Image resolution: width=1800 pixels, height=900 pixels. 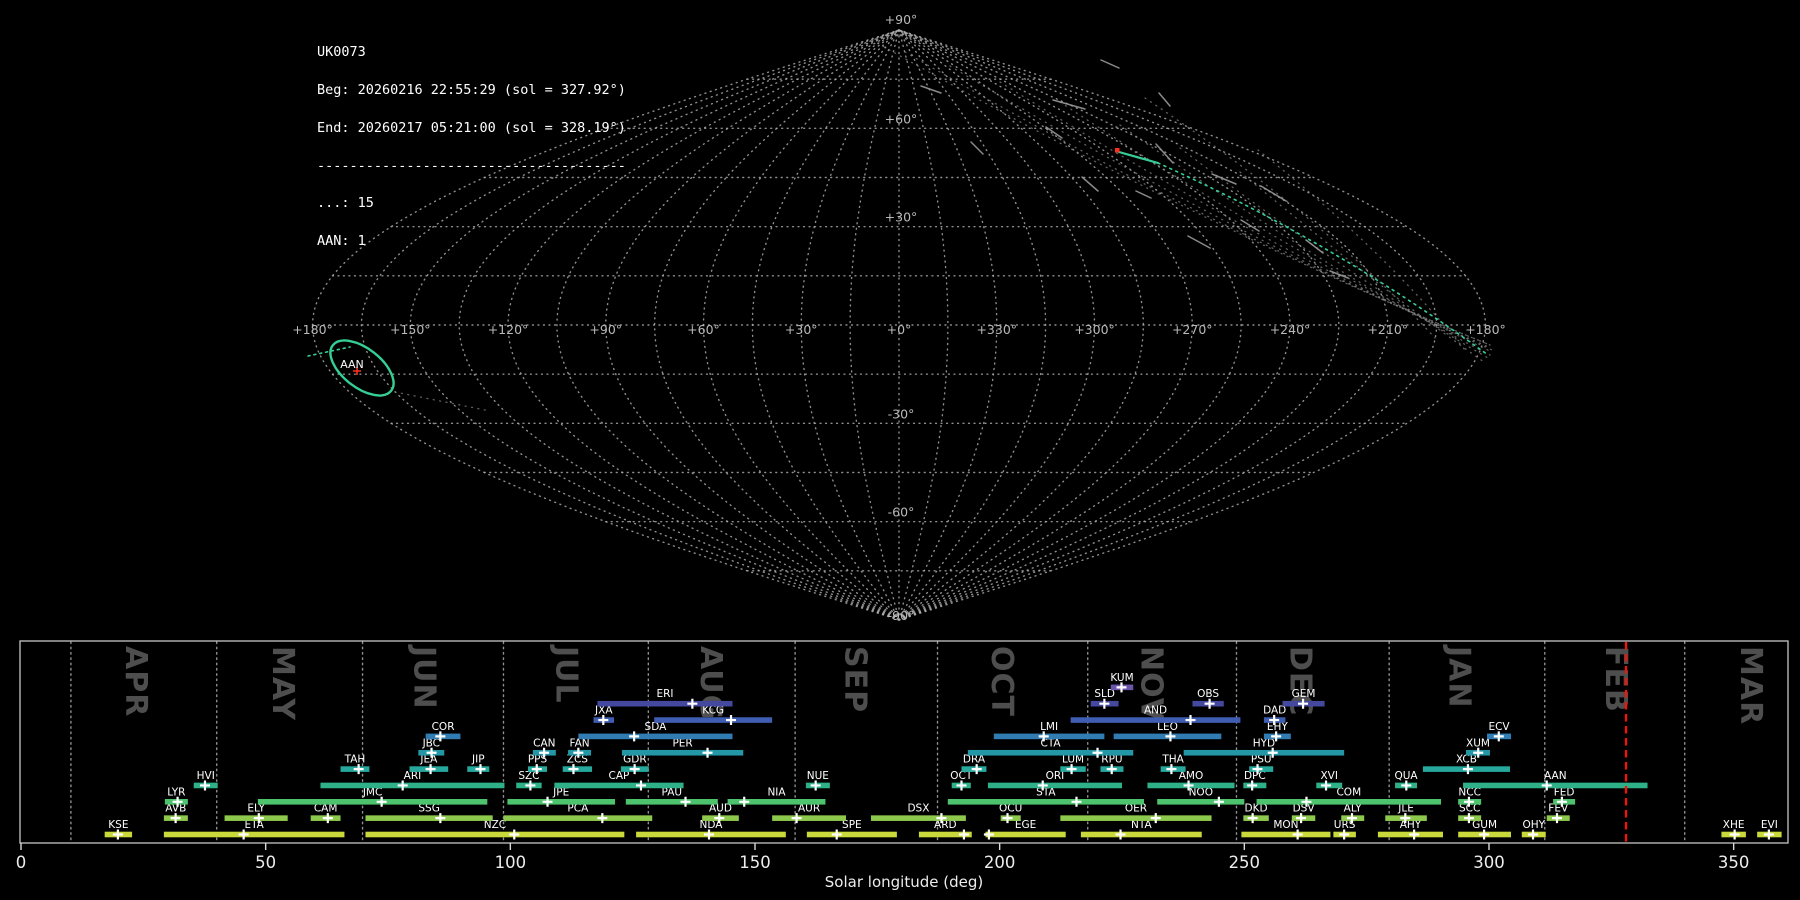 I want to click on shower-bar-cap, so click(x=619, y=785).